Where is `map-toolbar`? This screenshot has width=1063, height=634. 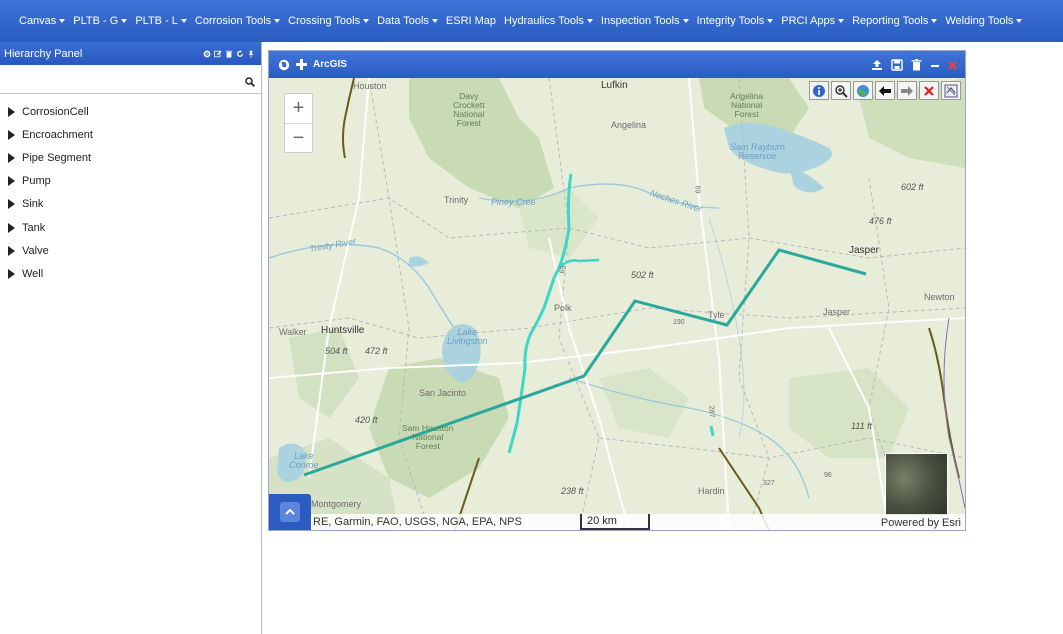 map-toolbar is located at coordinates (885, 90).